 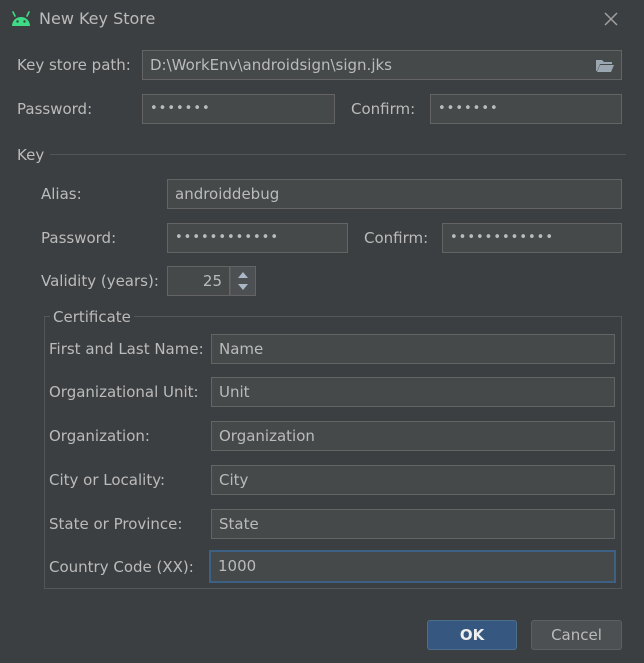 I want to click on certificate-section-label: Certificate, so click(x=92, y=317).